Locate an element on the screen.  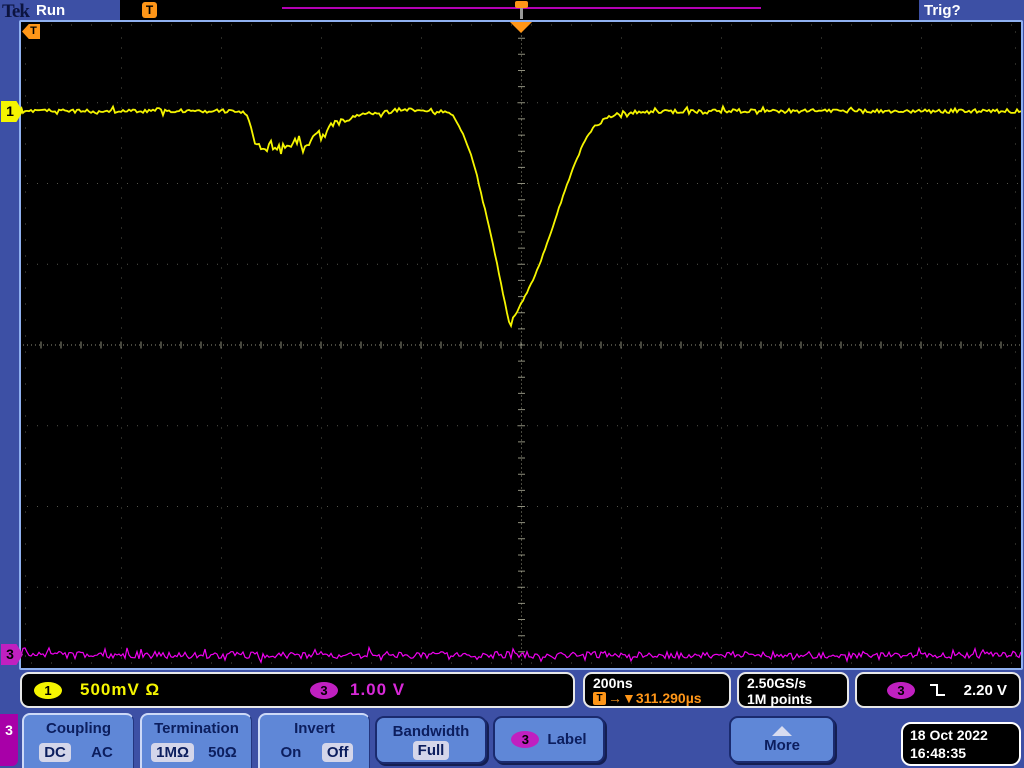
termination-option-1m: 1MΩ is located at coordinates (172, 752).